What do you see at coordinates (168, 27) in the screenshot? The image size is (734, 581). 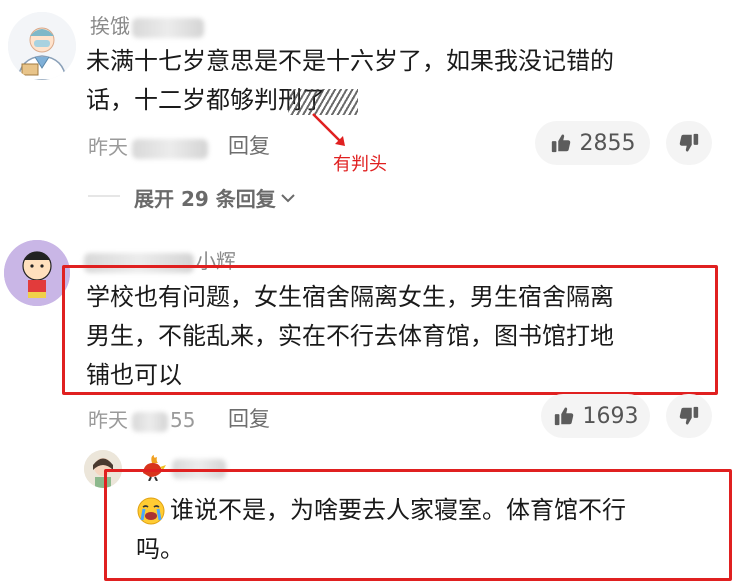 I see `redacted-name` at bounding box center [168, 27].